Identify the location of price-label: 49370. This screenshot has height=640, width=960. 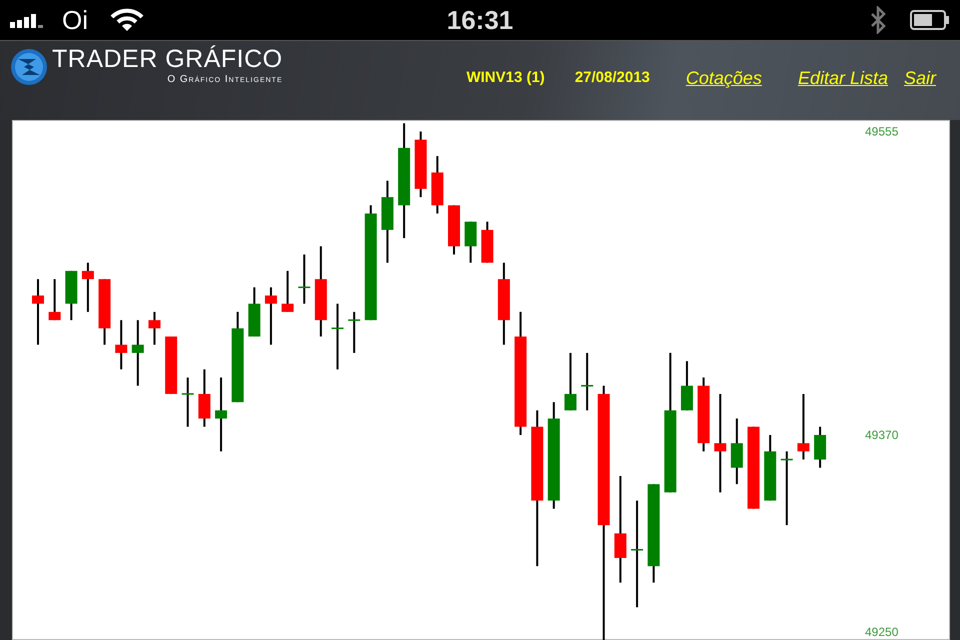
(881, 435).